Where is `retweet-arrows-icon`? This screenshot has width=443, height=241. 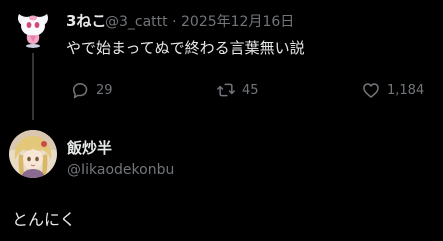 retweet-arrows-icon is located at coordinates (226, 90).